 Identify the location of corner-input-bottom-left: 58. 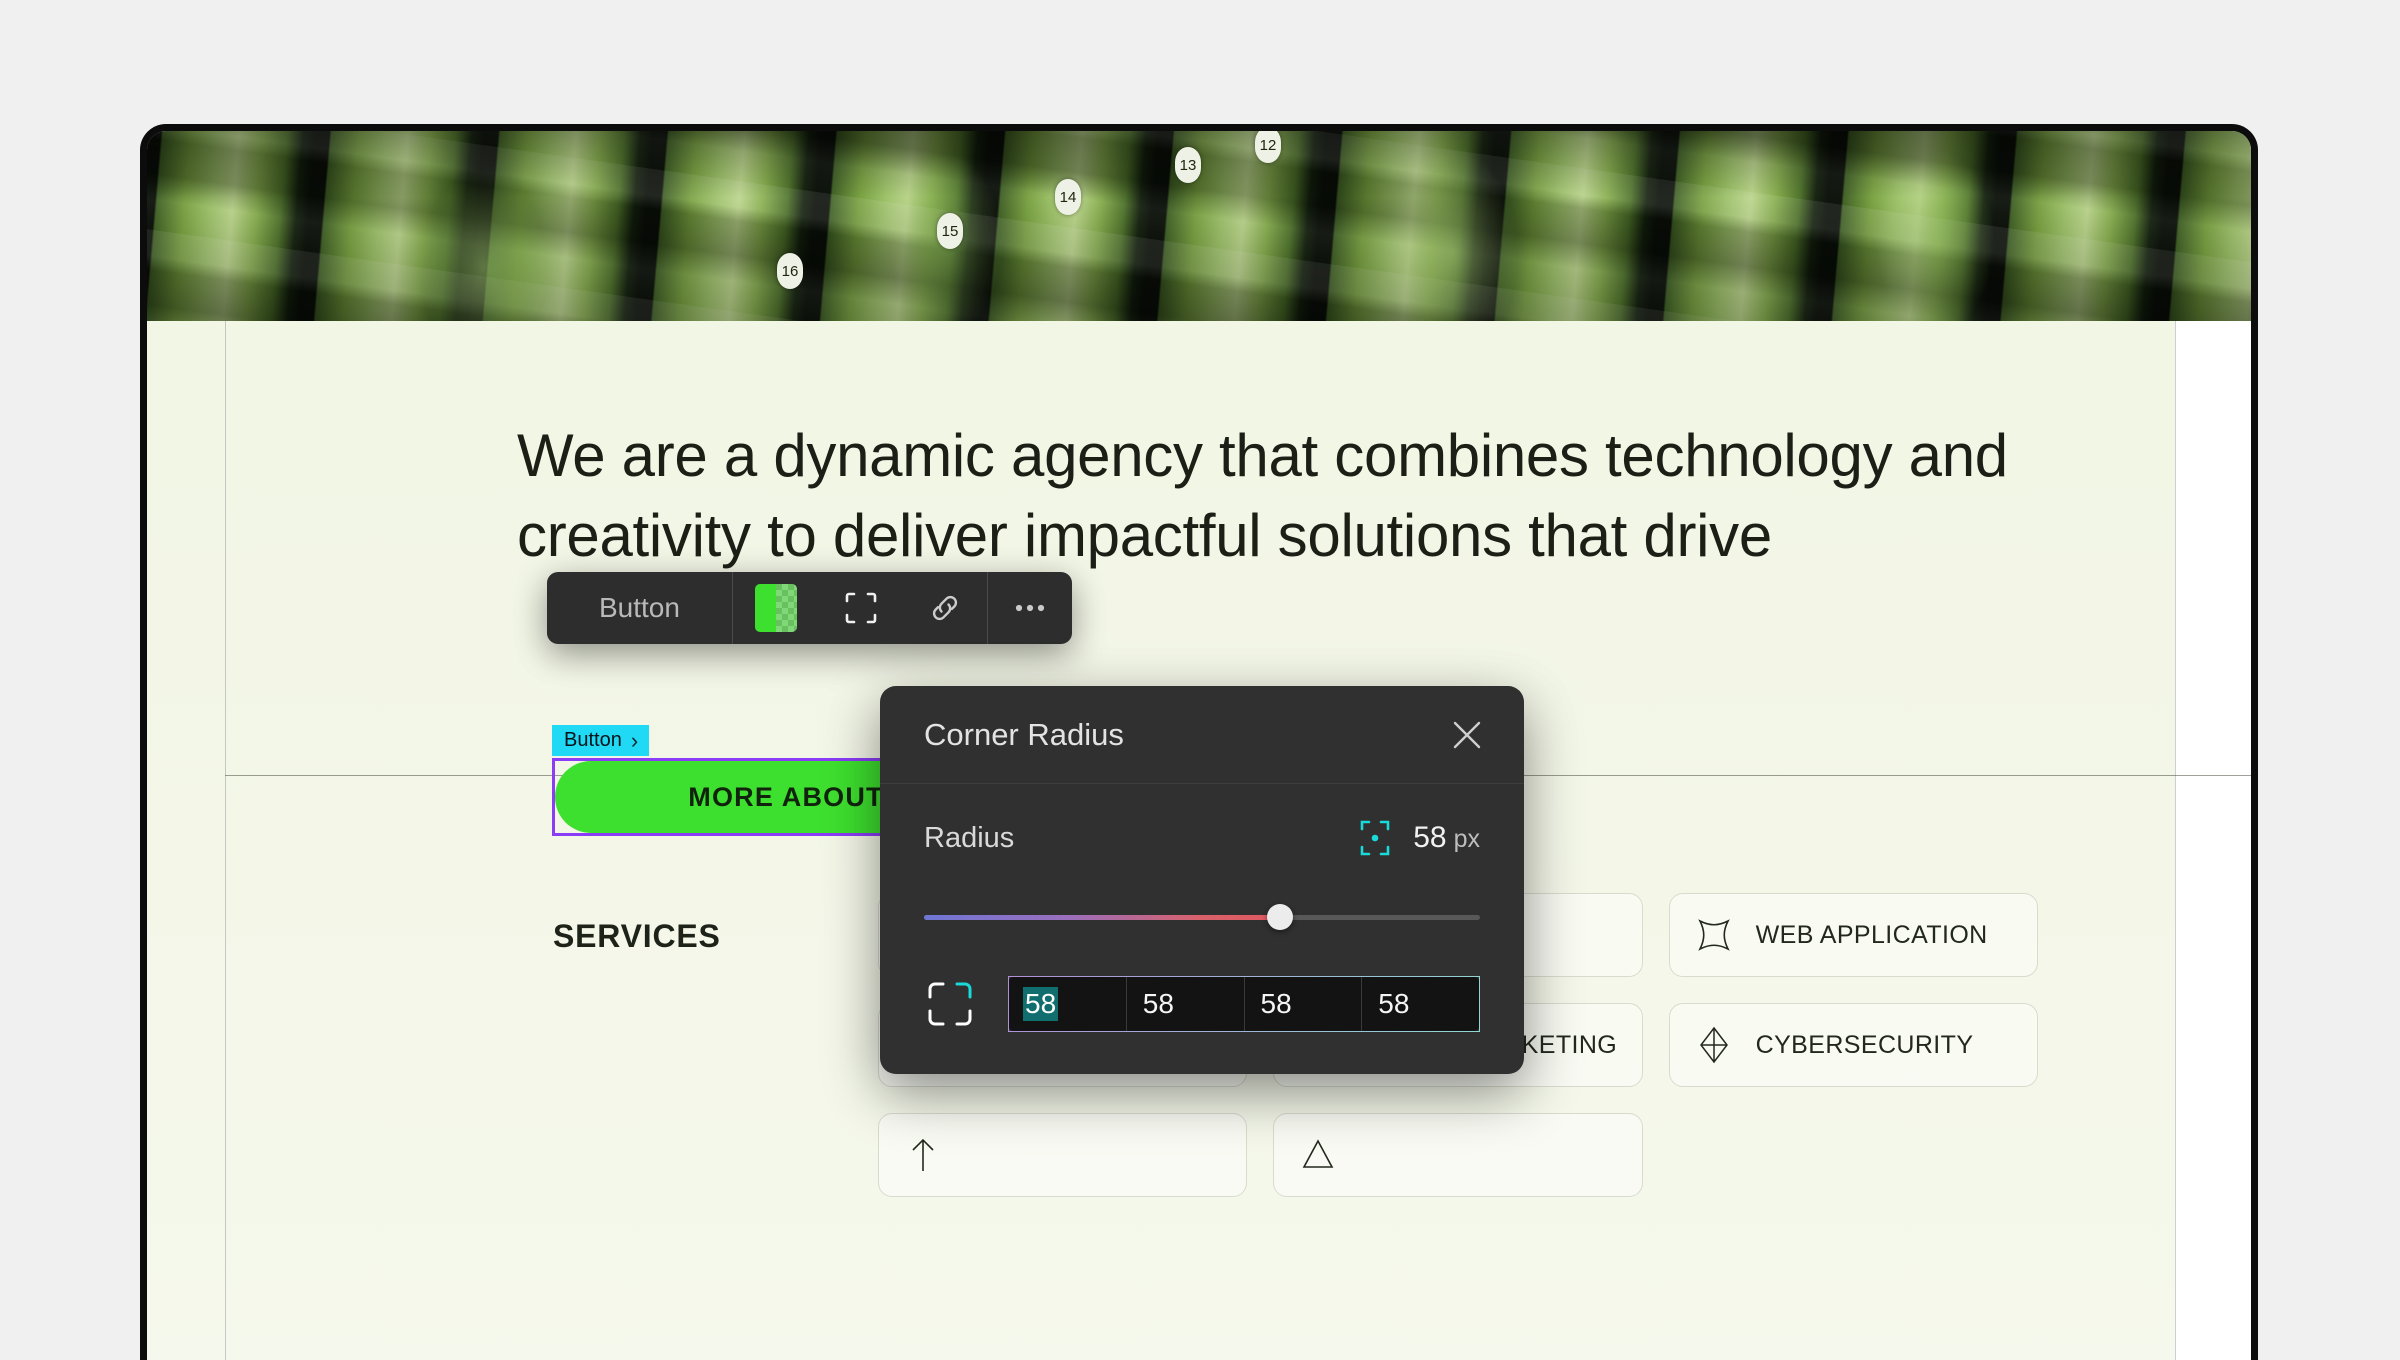
(1420, 1004).